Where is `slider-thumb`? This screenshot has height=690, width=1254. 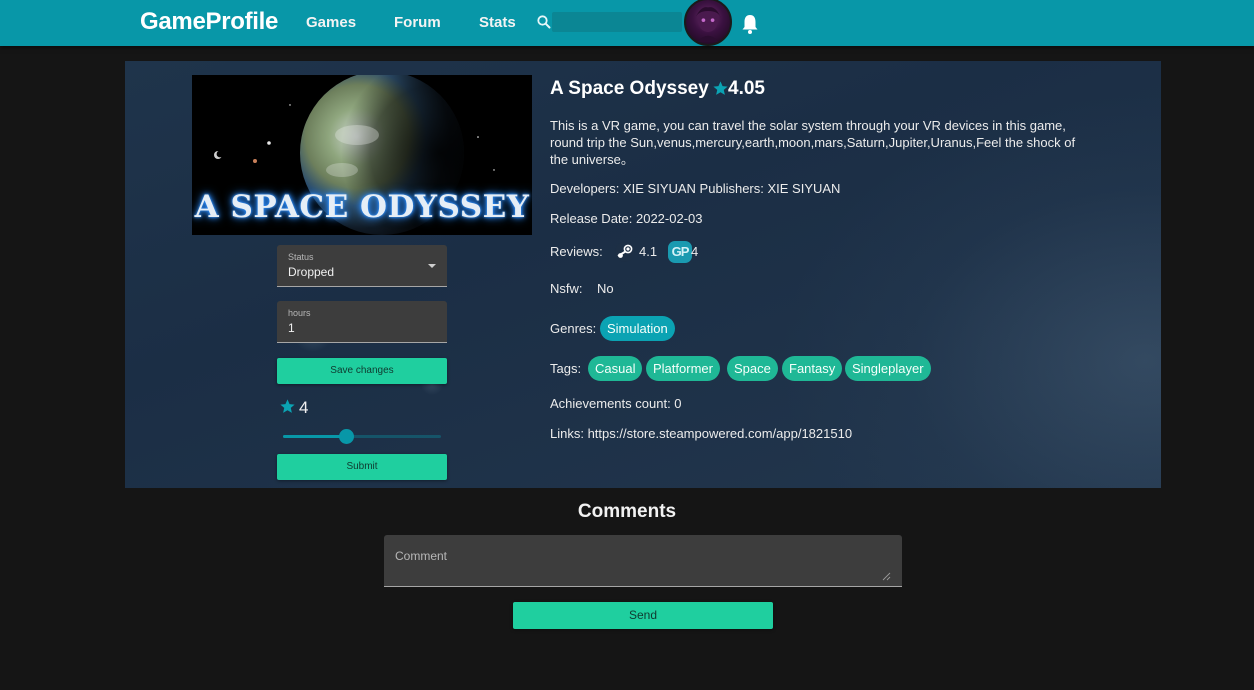 slider-thumb is located at coordinates (347, 436).